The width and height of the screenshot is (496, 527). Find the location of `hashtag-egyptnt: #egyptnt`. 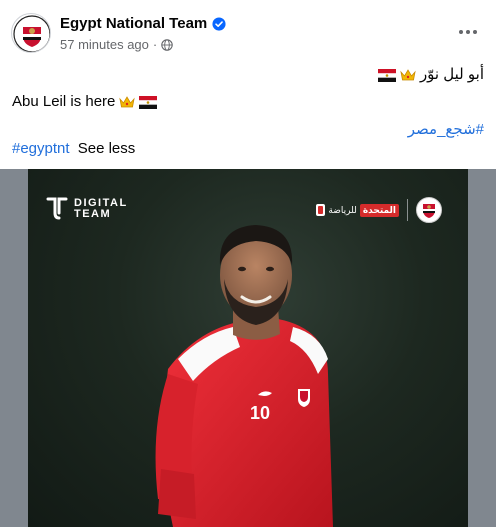

hashtag-egyptnt: #egyptnt is located at coordinates (41, 148).